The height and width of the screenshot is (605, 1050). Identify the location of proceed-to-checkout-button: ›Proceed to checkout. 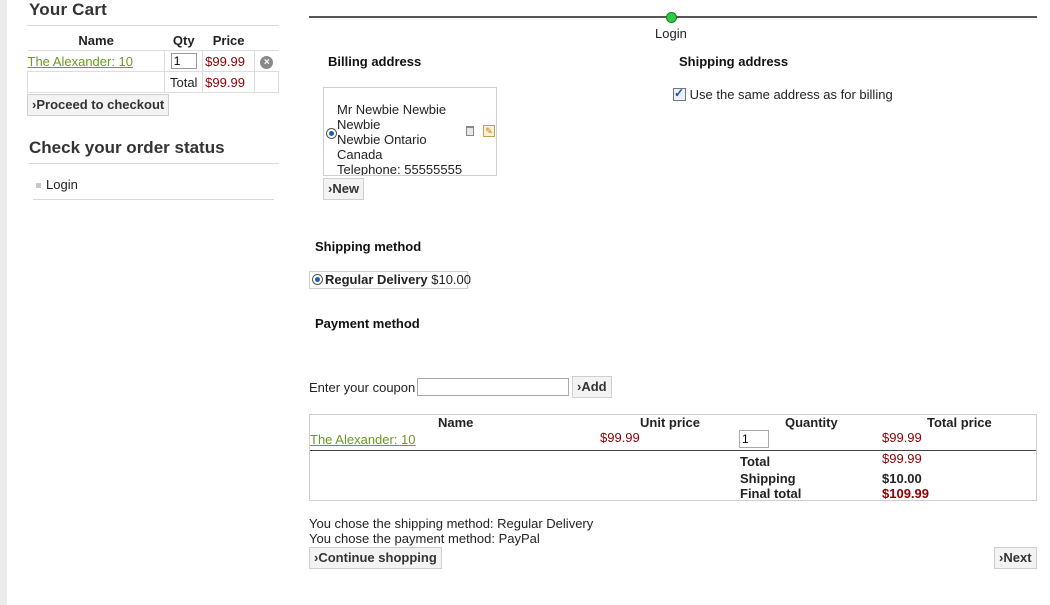
(98, 105).